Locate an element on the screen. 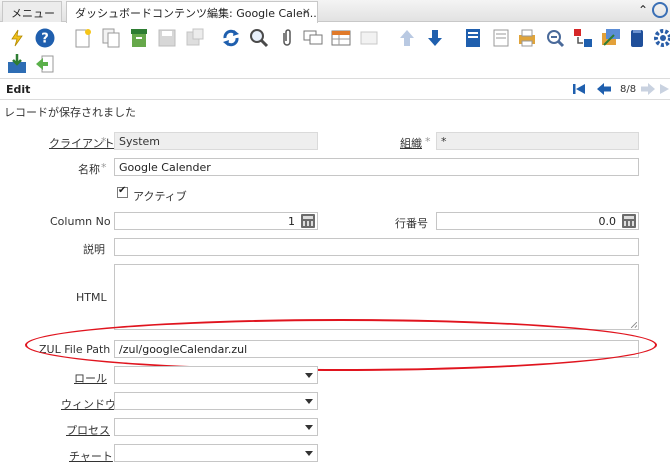 This screenshot has width=670, height=475. line-no-label: 行番号 is located at coordinates (411, 223).